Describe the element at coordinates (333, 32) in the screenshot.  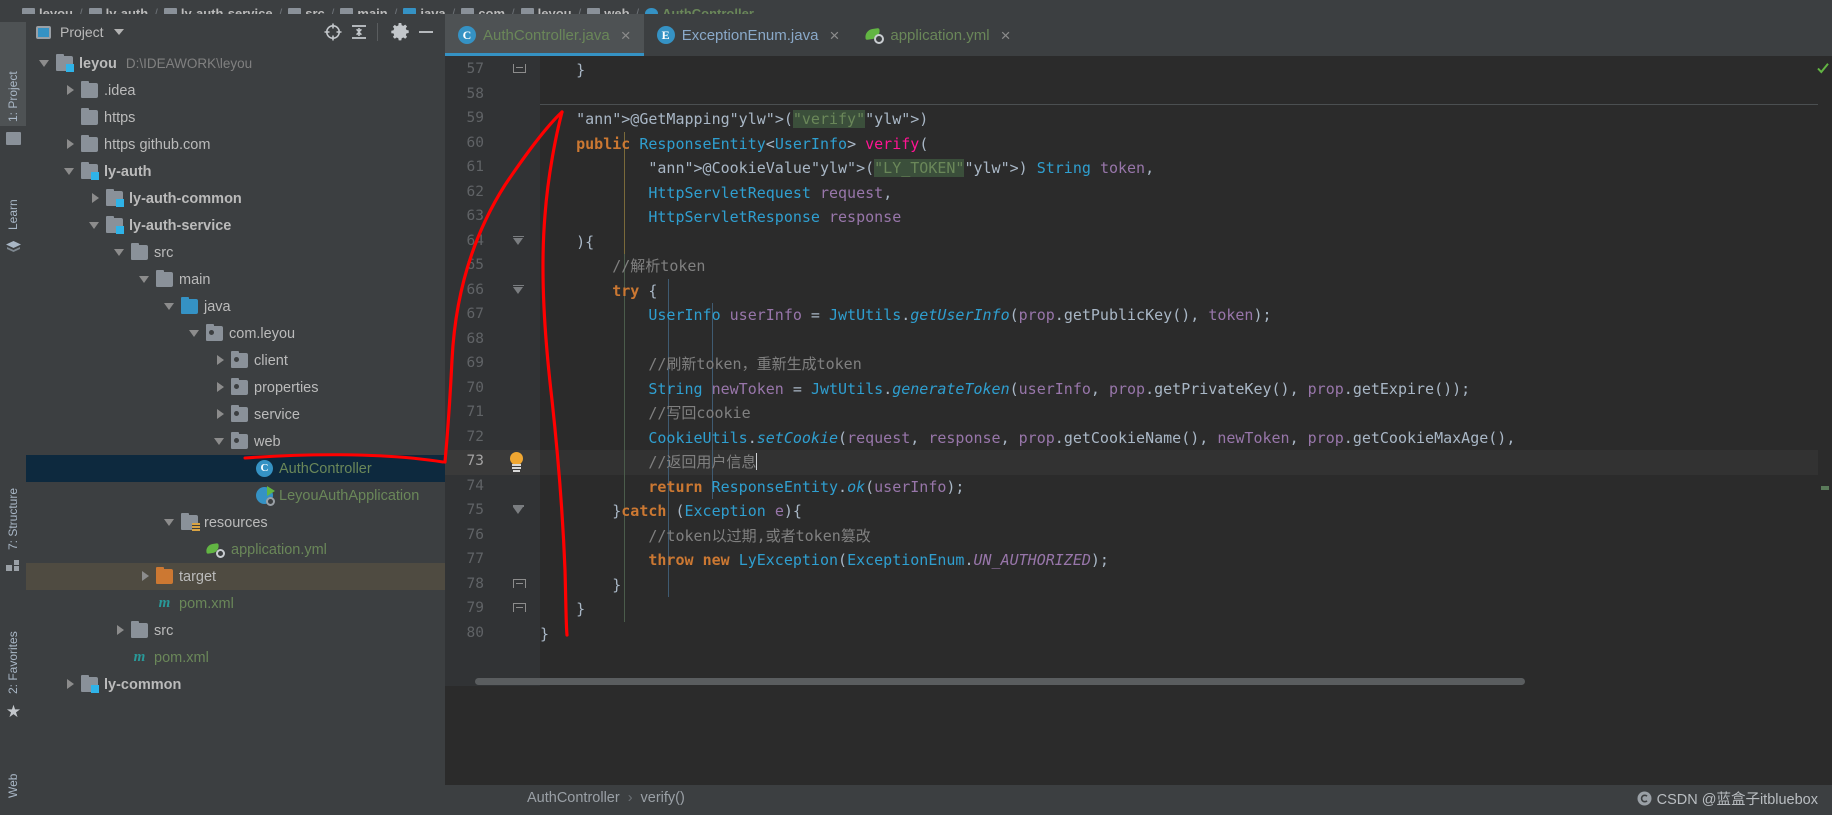
I see `locate-icon` at that location.